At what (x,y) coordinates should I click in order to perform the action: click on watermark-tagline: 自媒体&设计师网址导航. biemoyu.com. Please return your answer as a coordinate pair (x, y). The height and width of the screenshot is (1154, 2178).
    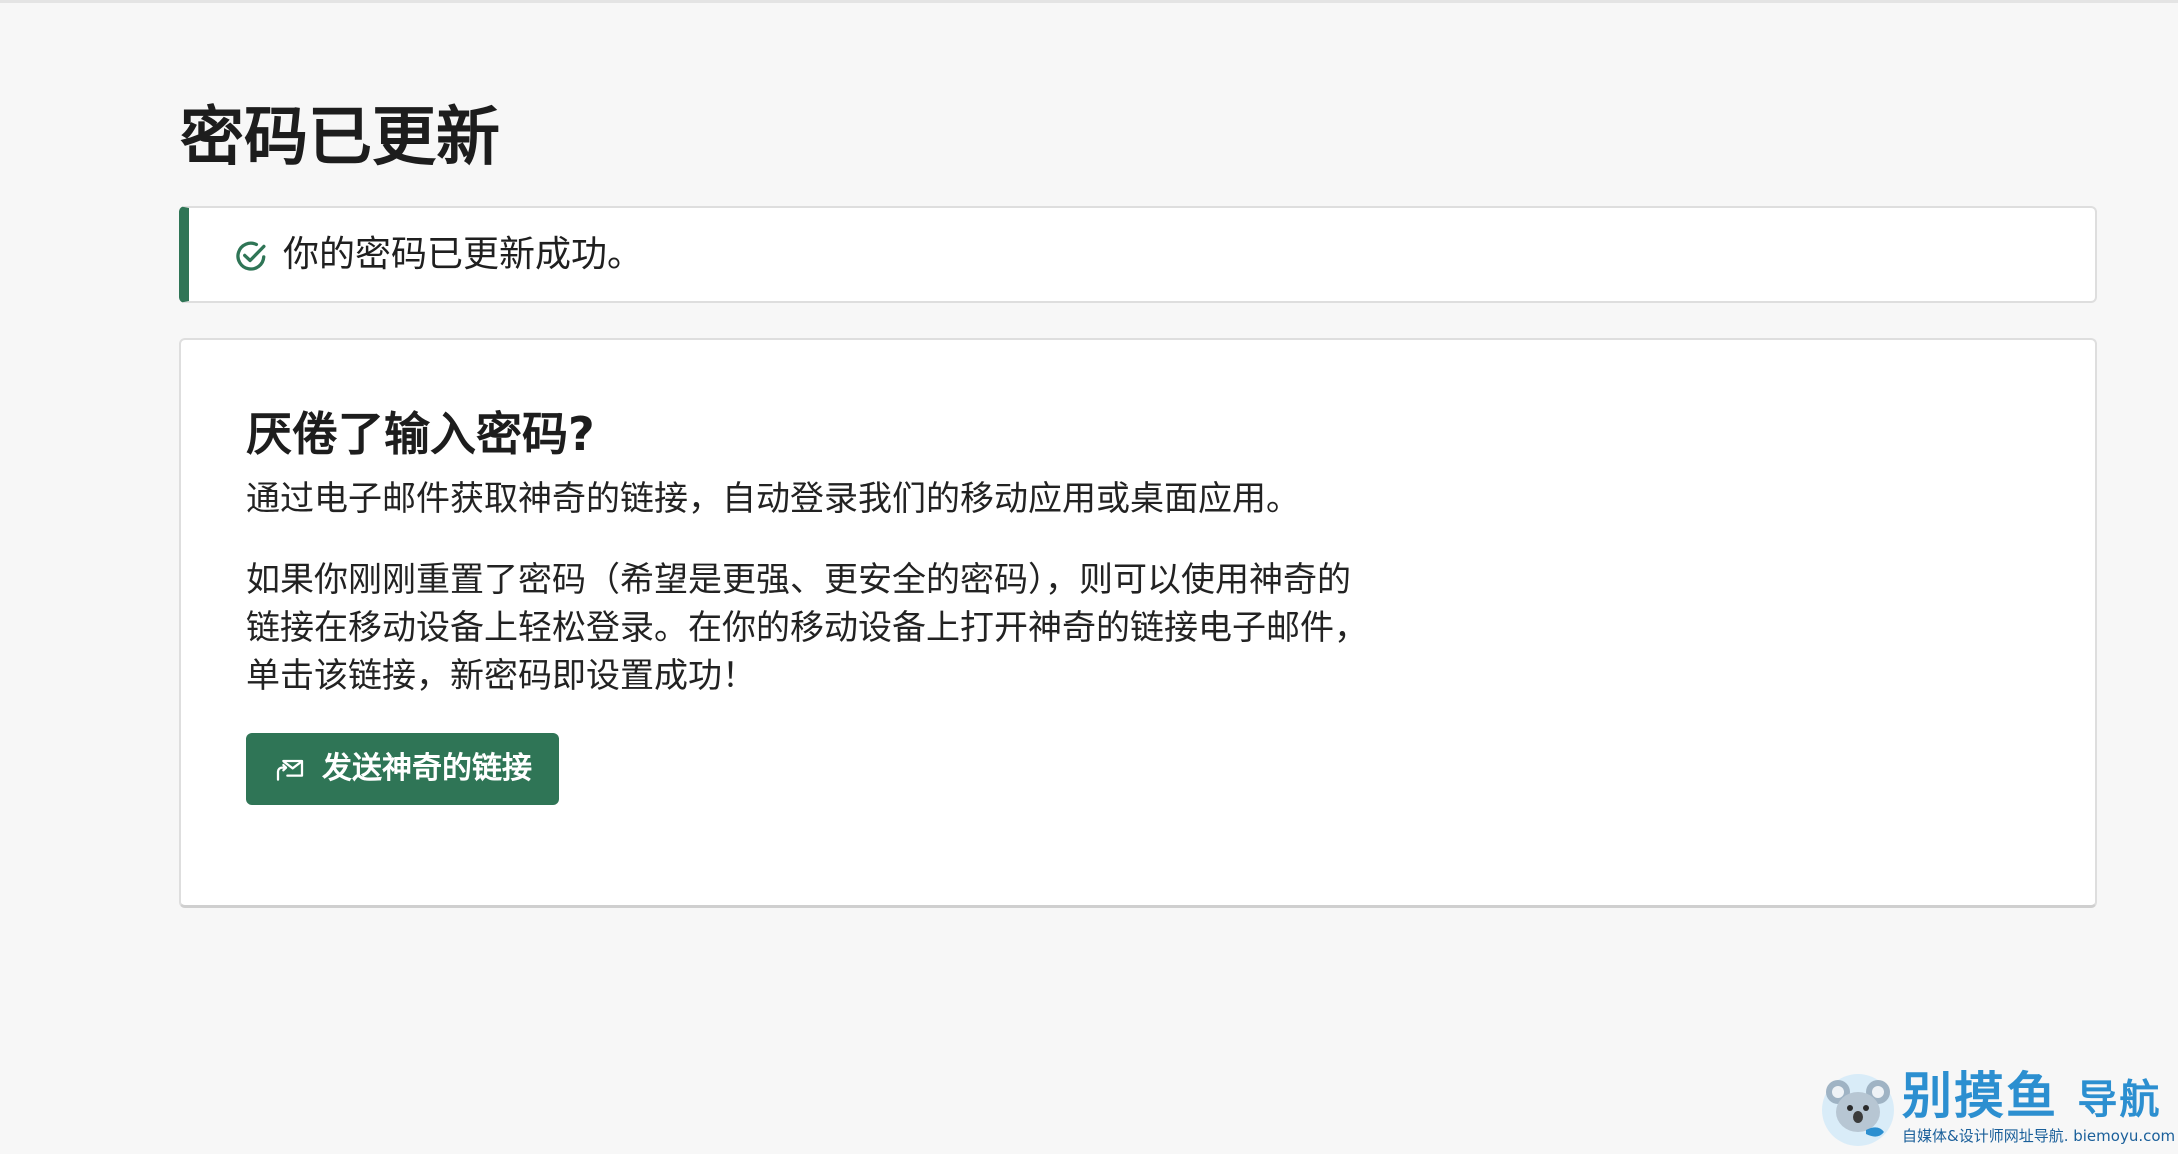
    Looking at the image, I should click on (2039, 1136).